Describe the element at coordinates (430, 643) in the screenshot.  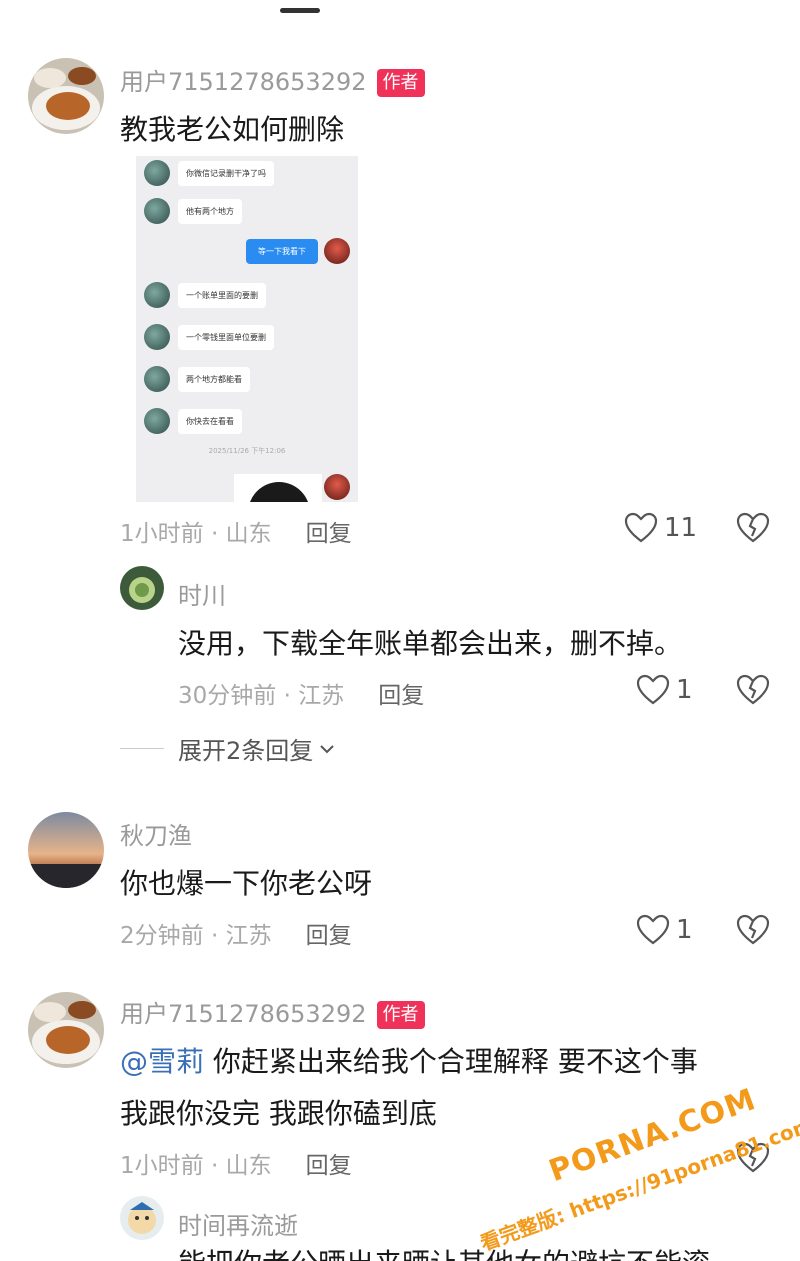
I see `reply-text: 没用，下载全年账单都会出来，删不掉。` at that location.